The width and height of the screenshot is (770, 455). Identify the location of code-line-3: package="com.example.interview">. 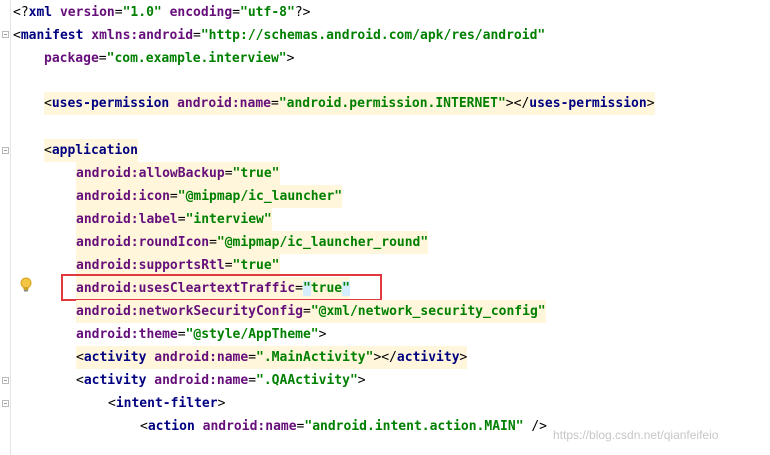
(169, 58).